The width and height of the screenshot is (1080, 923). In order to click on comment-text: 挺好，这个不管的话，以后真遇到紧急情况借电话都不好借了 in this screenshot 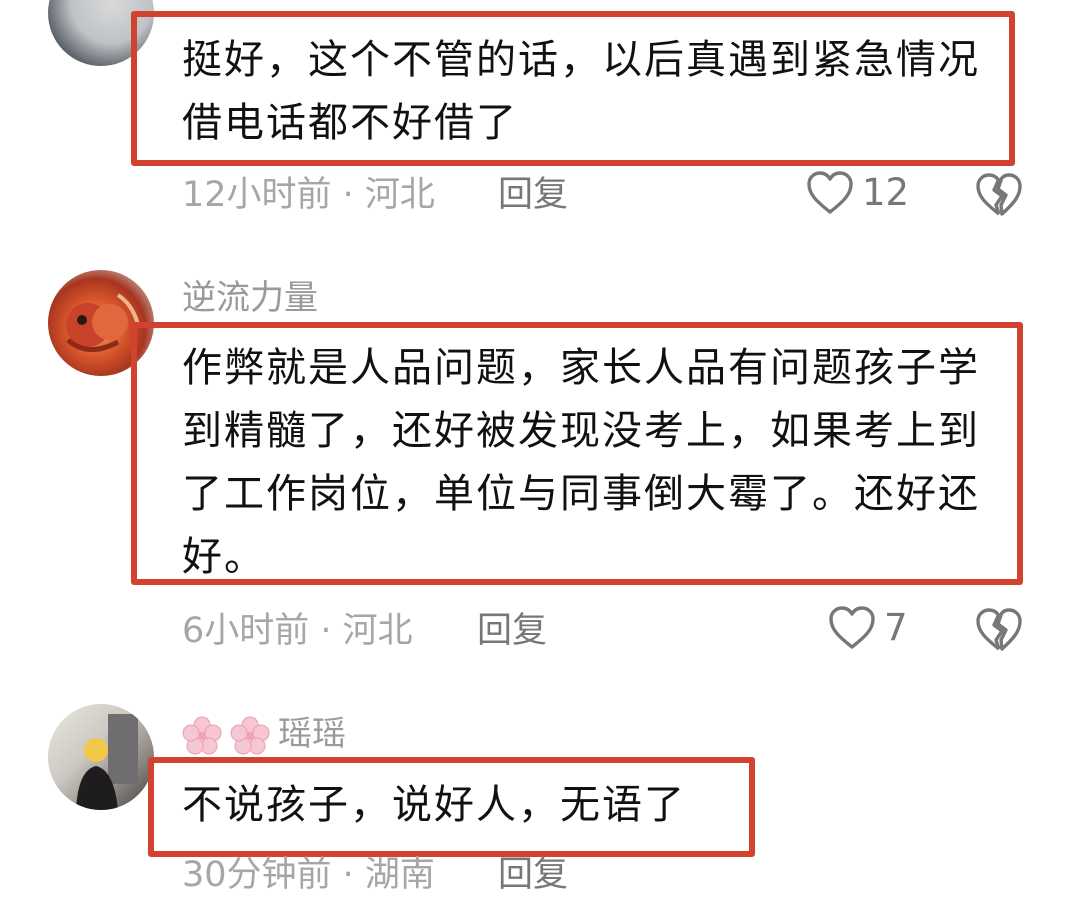, I will do `click(581, 91)`.